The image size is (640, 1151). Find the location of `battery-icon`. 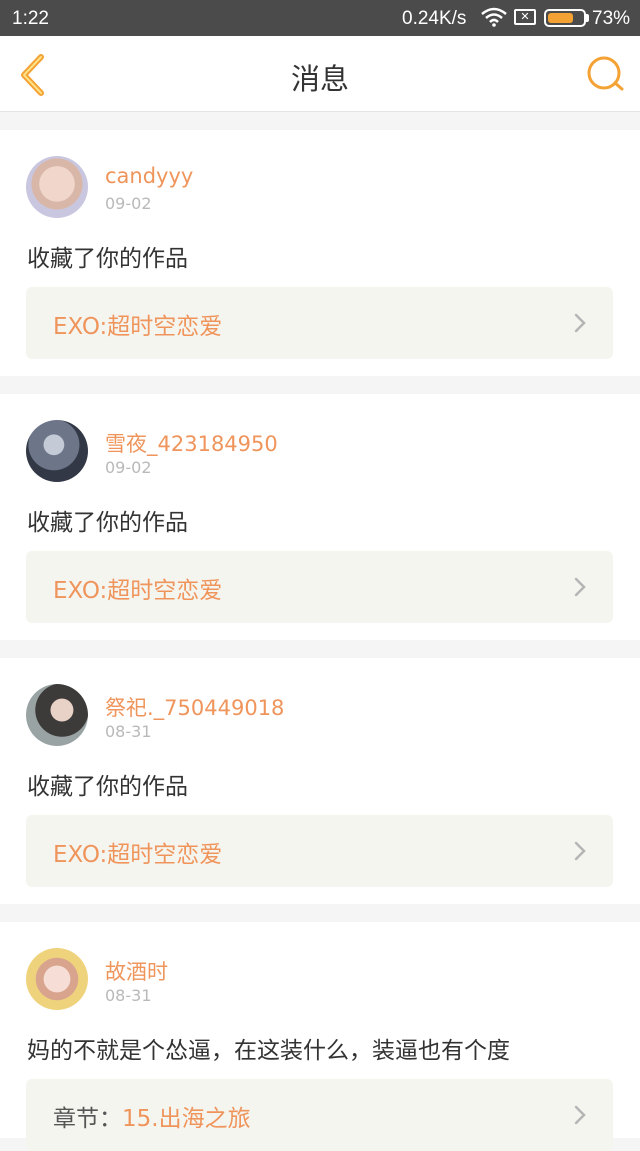

battery-icon is located at coordinates (565, 18).